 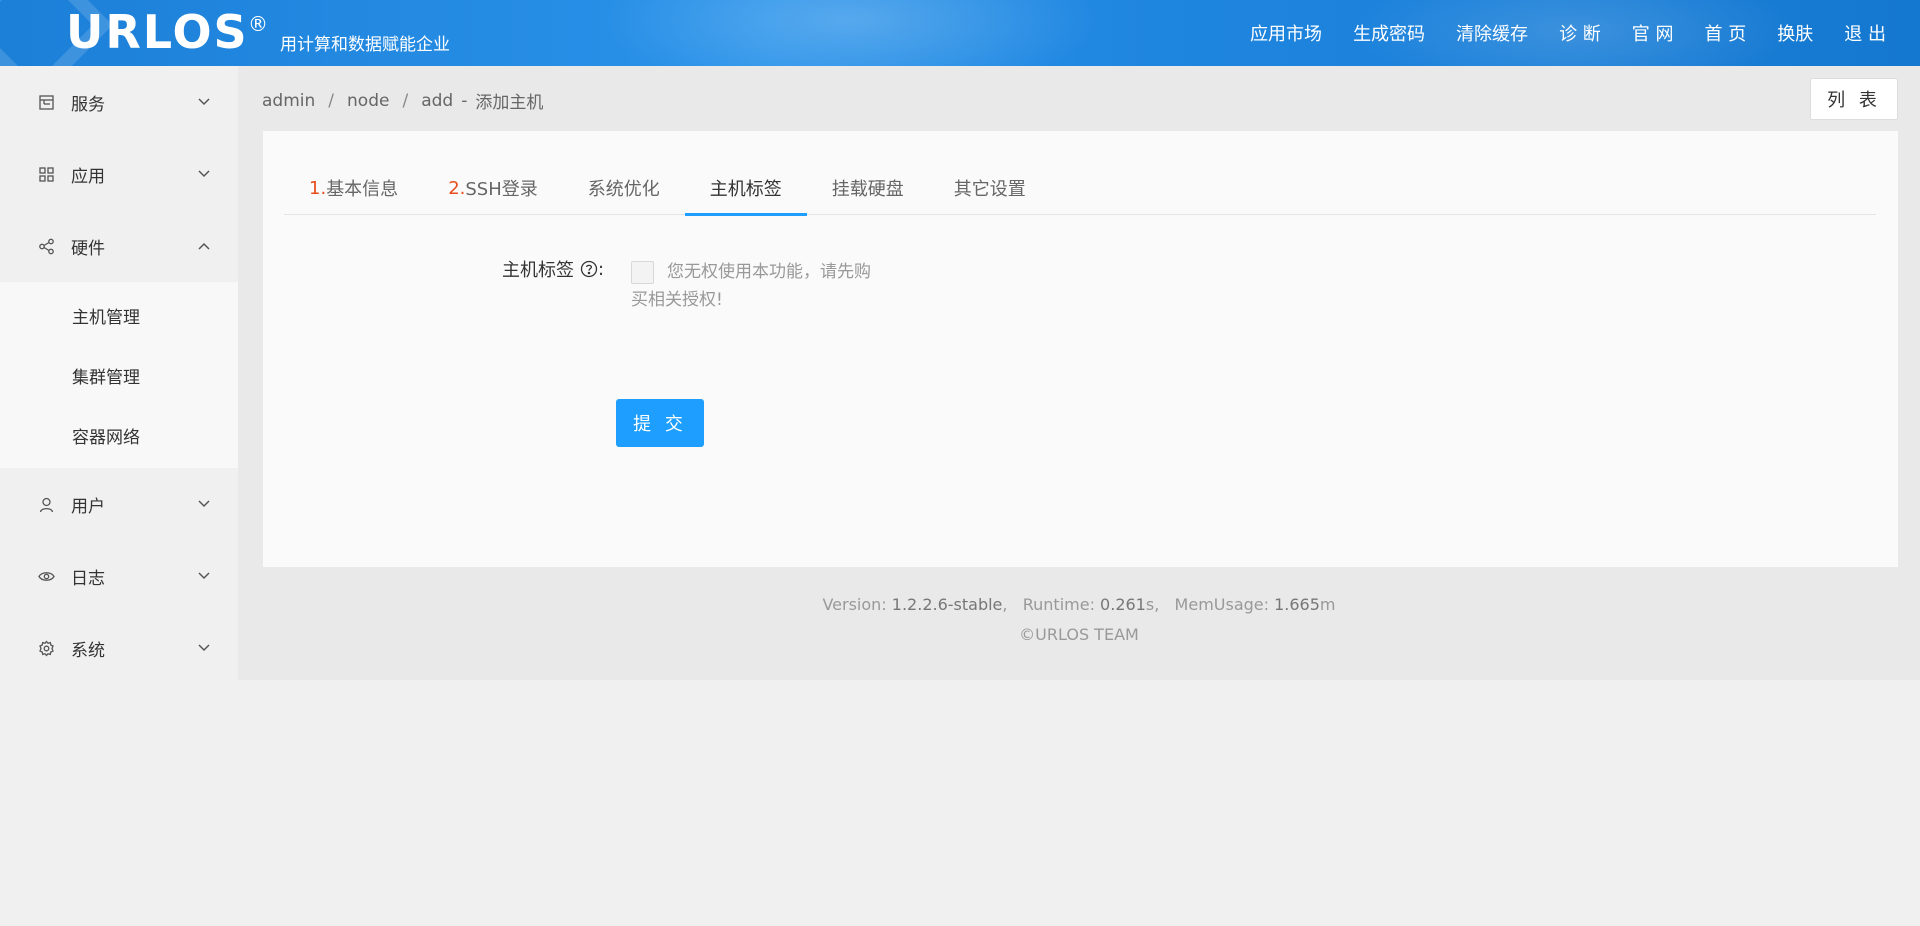 What do you see at coordinates (857, 604) in the screenshot?
I see `version-label: Version:` at bounding box center [857, 604].